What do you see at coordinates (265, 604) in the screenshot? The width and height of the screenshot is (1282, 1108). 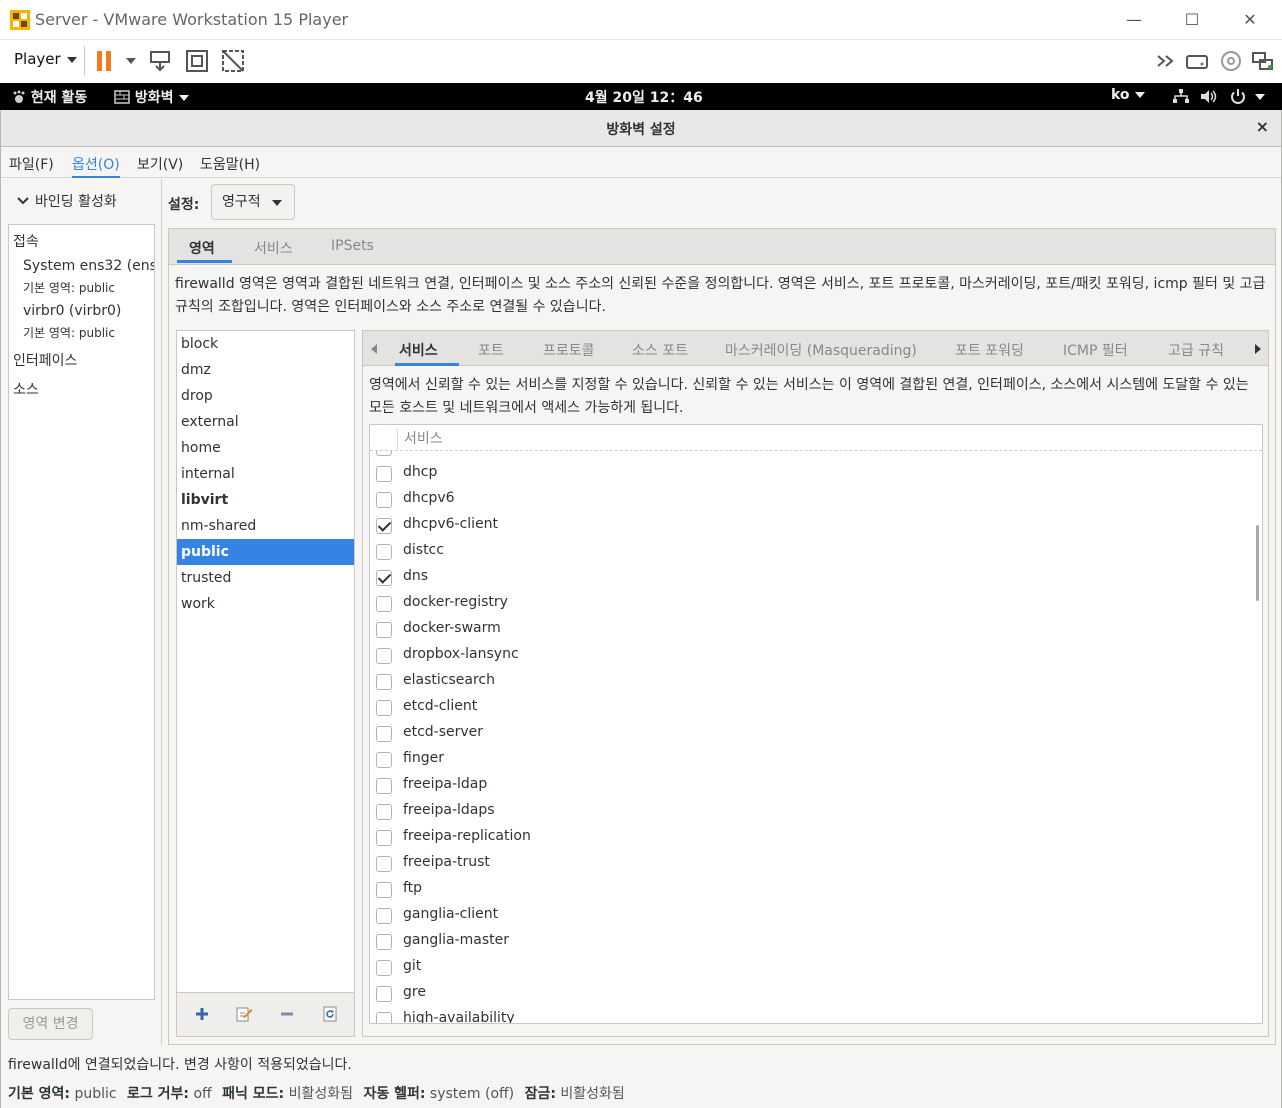 I see `zone-item: work` at bounding box center [265, 604].